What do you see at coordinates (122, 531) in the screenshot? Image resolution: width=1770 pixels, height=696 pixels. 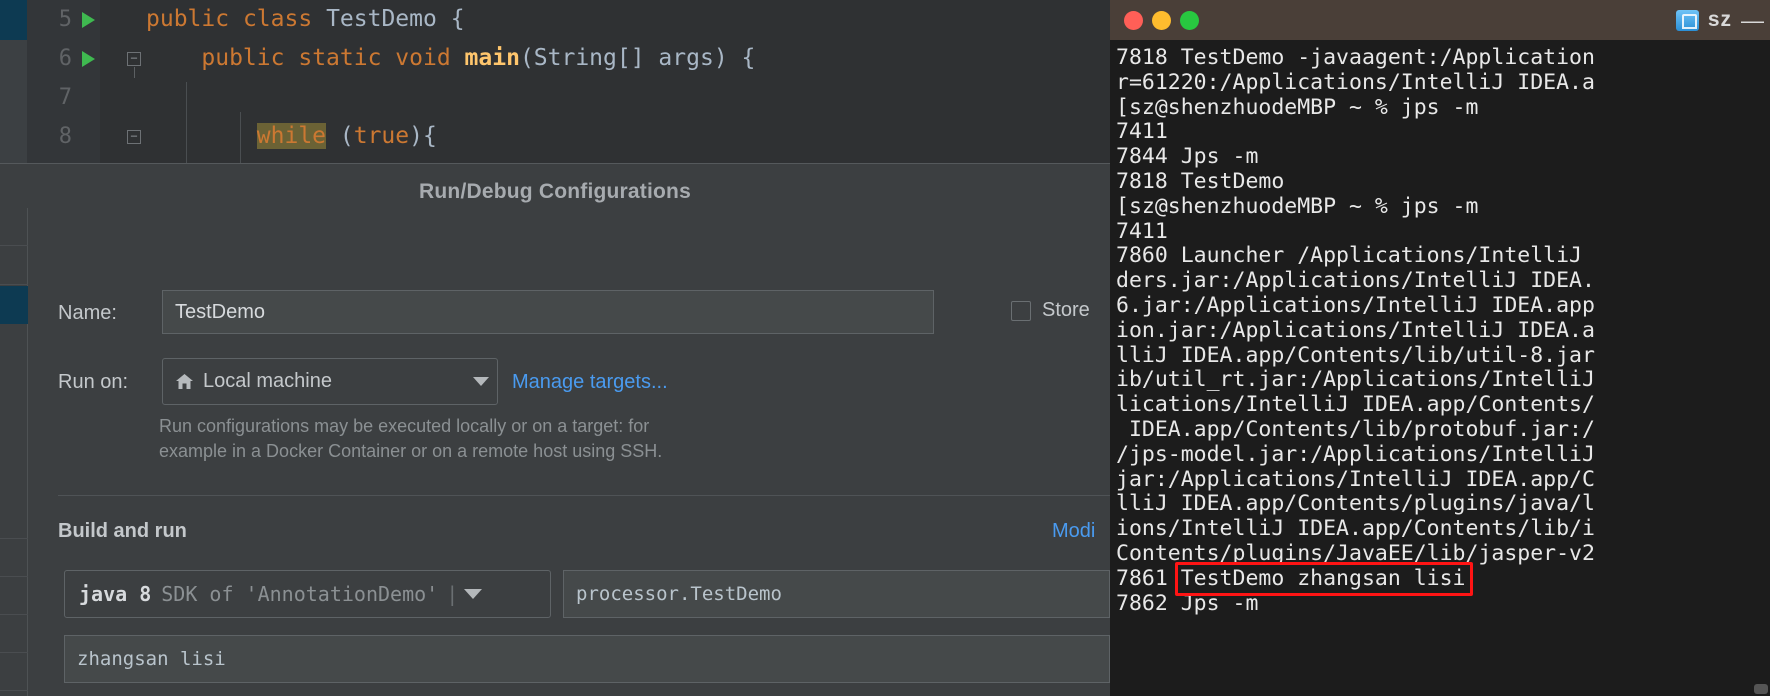 I see `build-and-run-title: Build and run` at bounding box center [122, 531].